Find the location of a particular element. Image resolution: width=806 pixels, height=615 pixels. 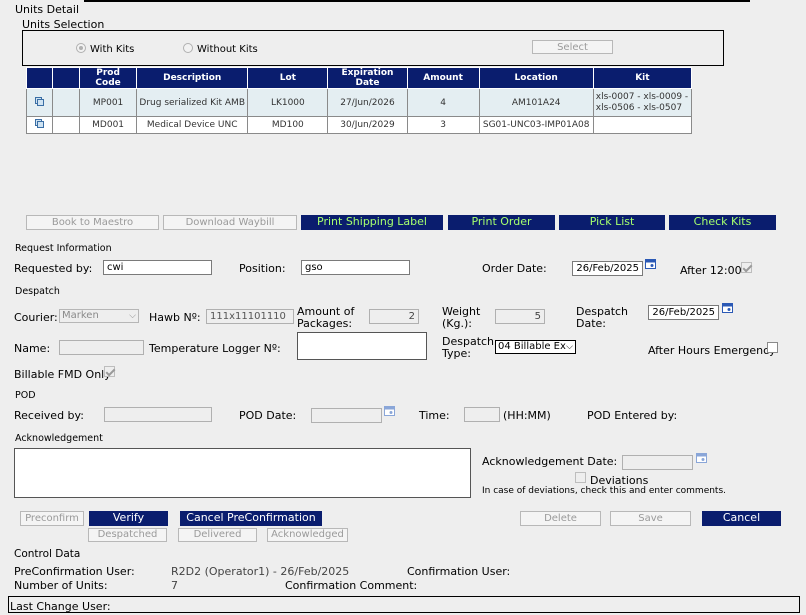

acknowledgement-date-label: Acknowledgement Date: is located at coordinates (550, 461).